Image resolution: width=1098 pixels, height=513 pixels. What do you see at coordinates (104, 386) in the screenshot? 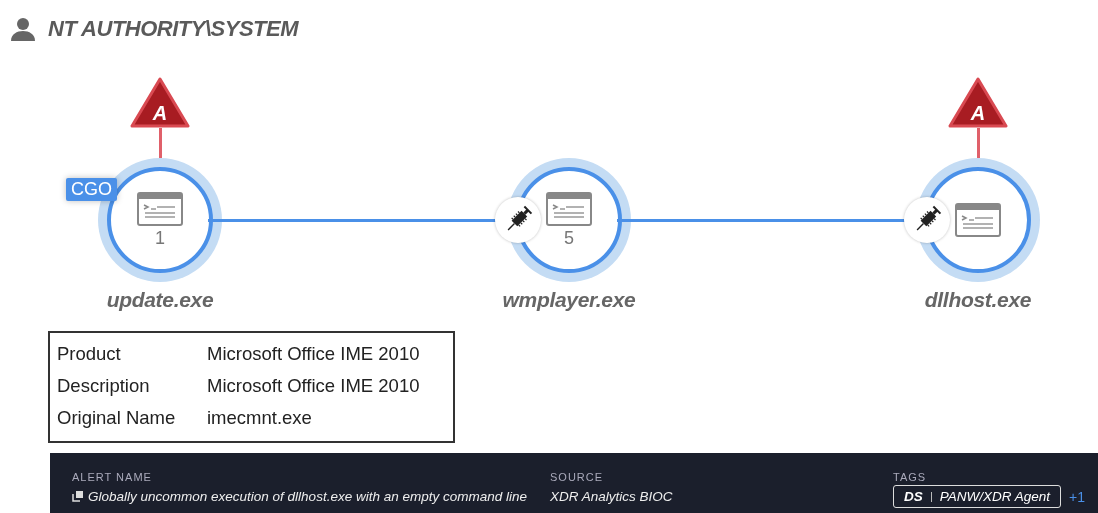
I see `detail-label: Description` at bounding box center [104, 386].